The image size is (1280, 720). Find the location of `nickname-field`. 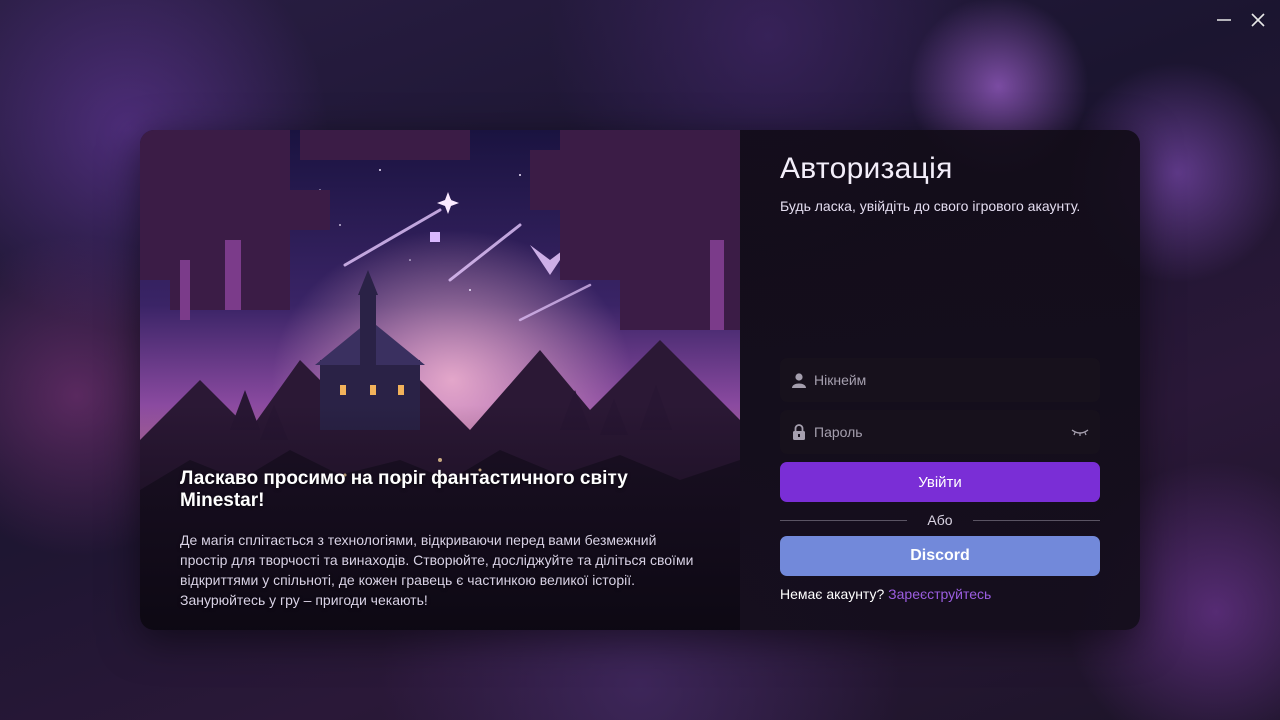

nickname-field is located at coordinates (940, 380).